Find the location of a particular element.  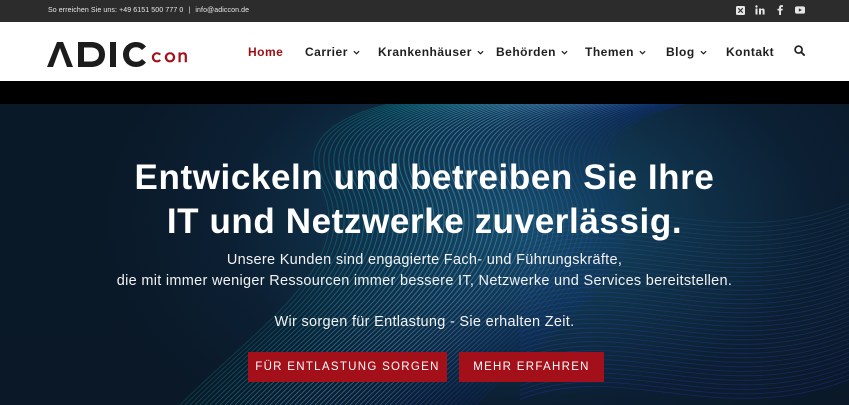

nav-item-carrier: Carrier is located at coordinates (332, 52).